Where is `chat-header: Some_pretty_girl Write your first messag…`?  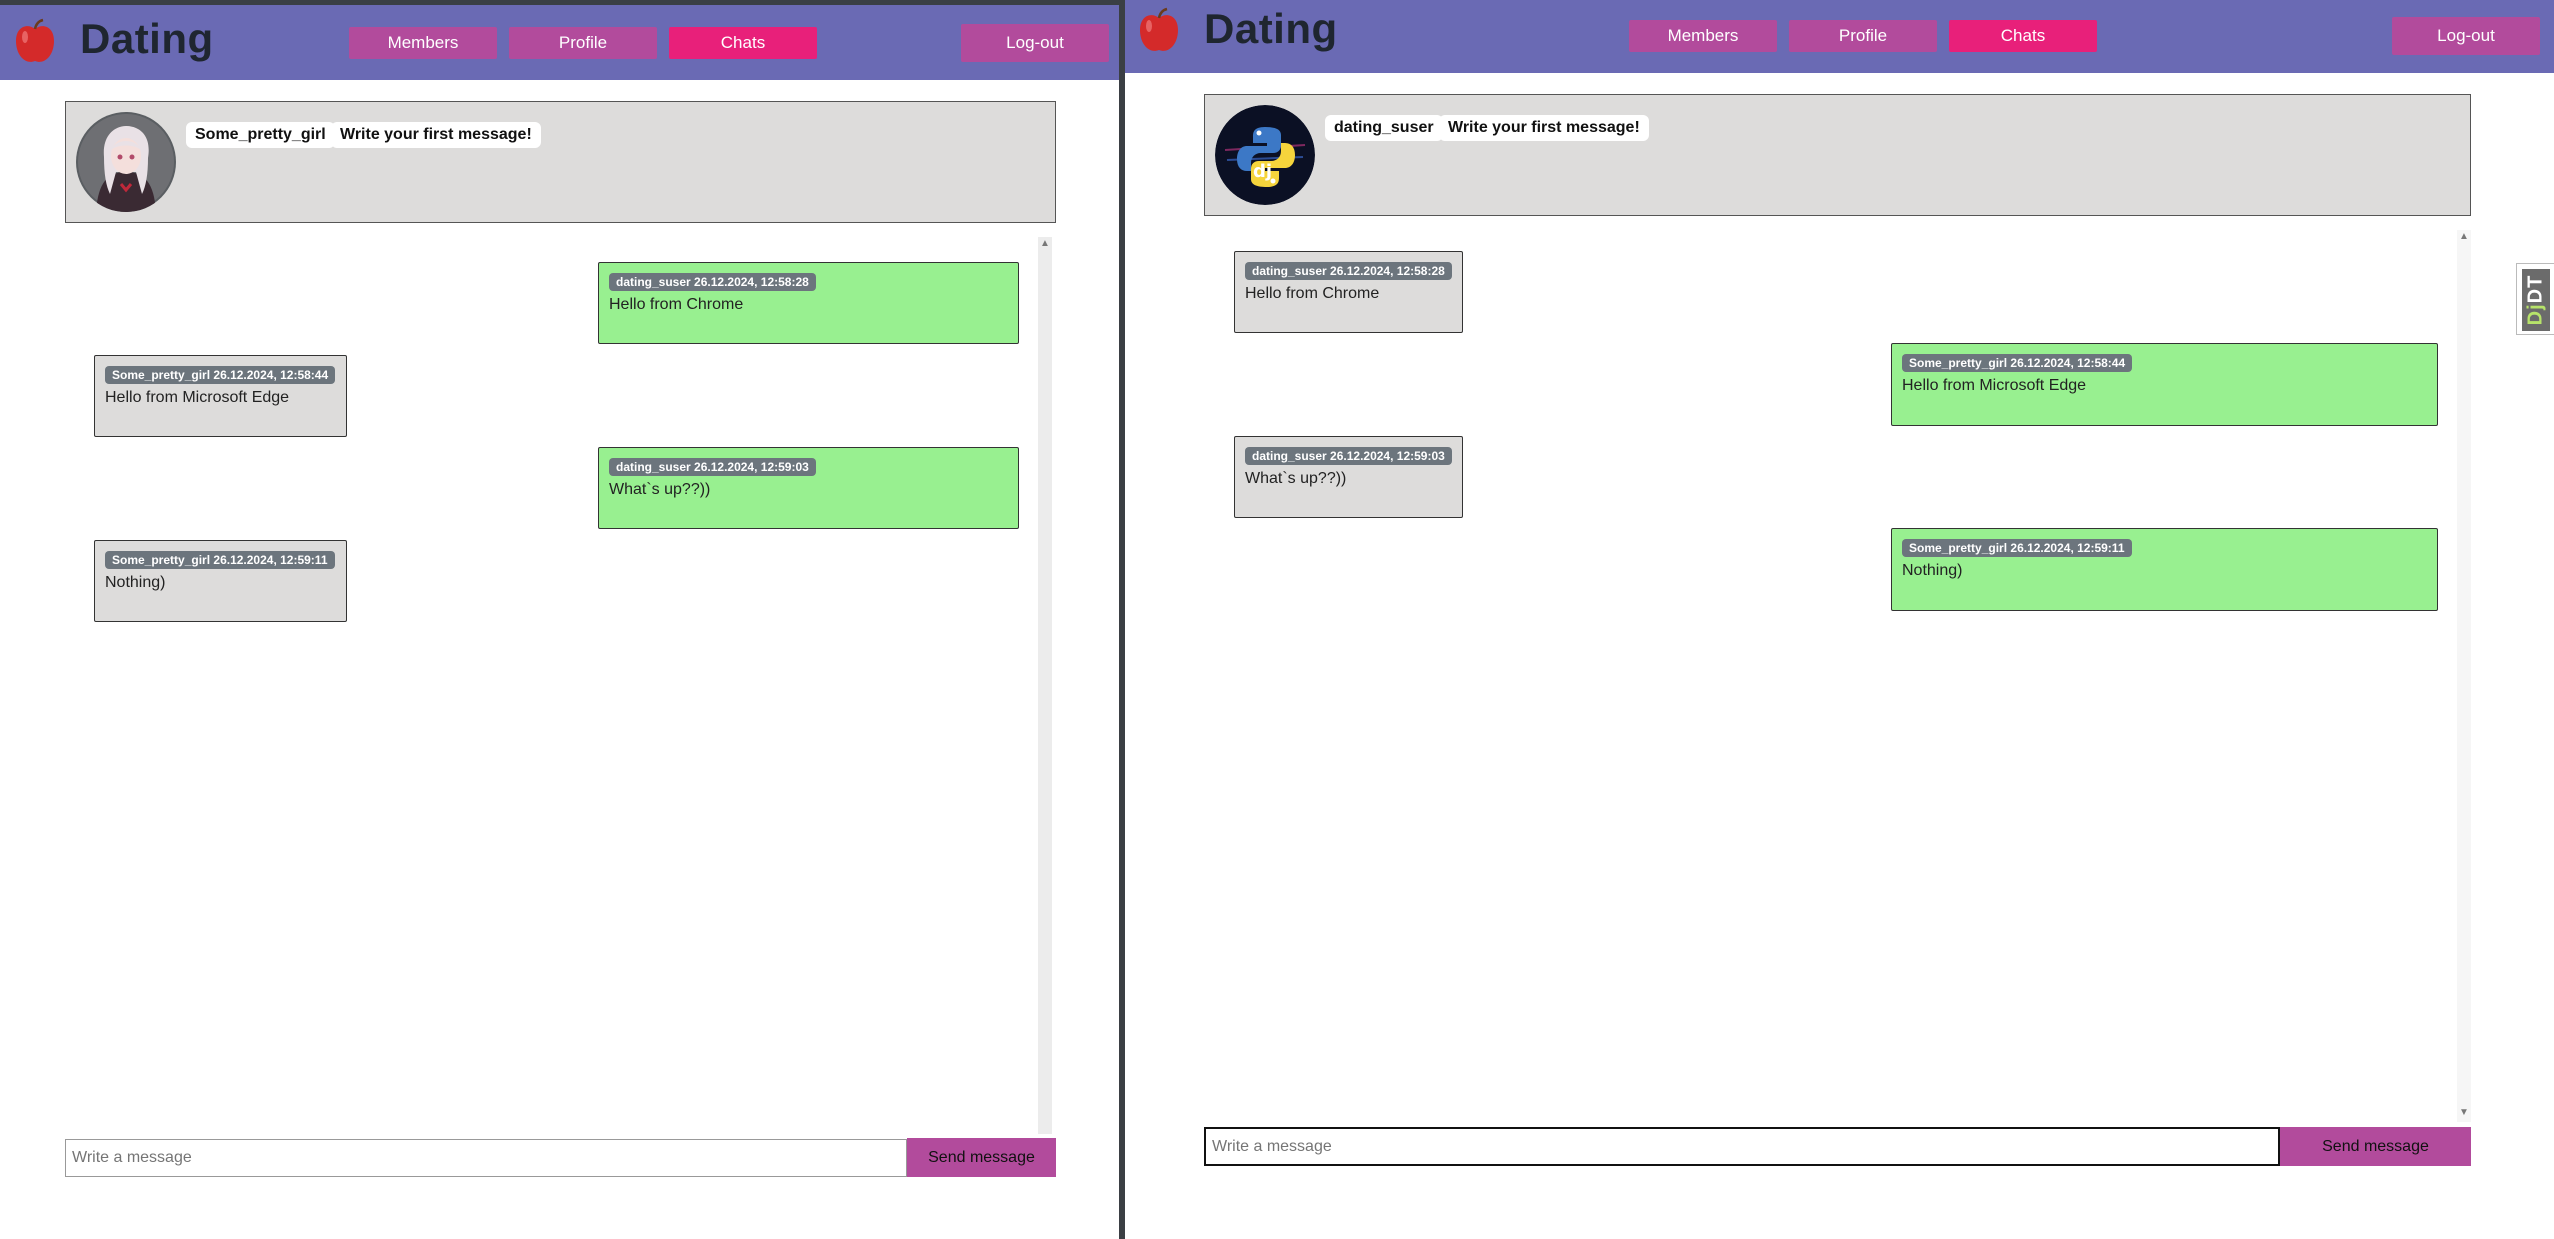
chat-header: Some_pretty_girl Write your first messag… is located at coordinates (560, 162).